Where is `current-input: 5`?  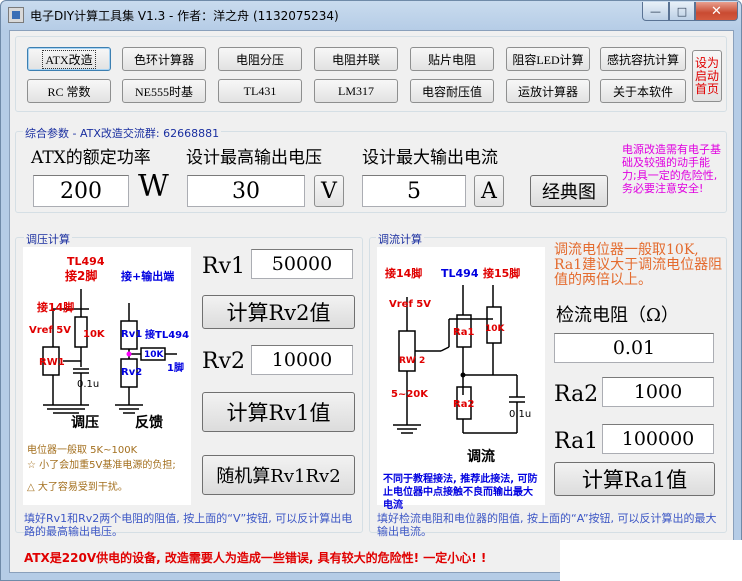
current-input: 5 is located at coordinates (414, 191).